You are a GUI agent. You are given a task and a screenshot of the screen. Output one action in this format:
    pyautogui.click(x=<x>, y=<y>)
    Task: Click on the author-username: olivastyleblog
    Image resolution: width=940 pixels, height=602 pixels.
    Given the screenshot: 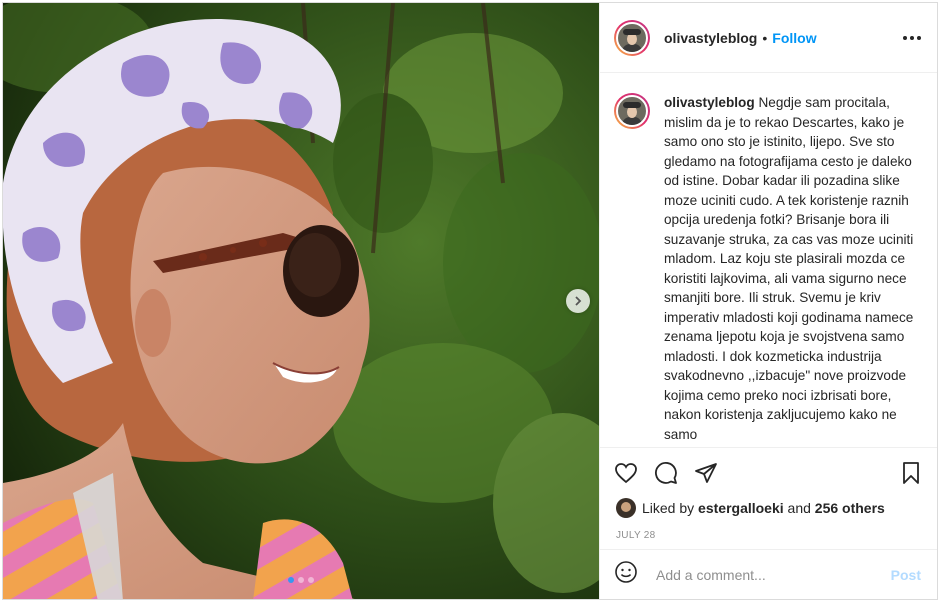 What is the action you would take?
    pyautogui.click(x=710, y=38)
    